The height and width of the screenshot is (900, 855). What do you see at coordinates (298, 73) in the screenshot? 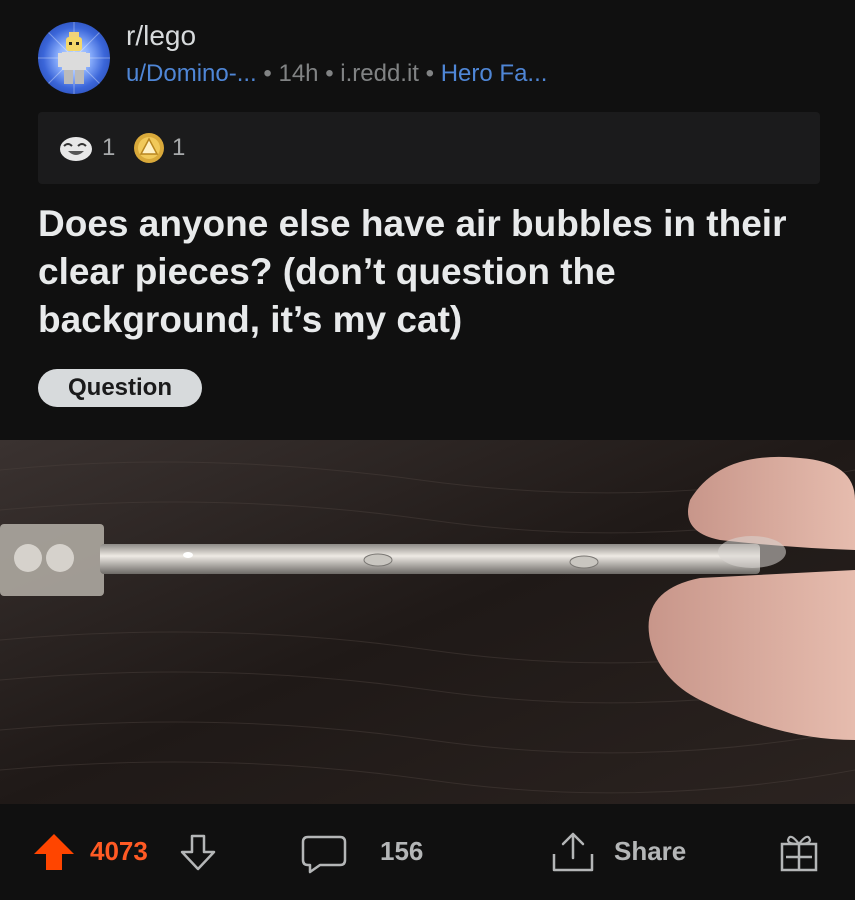
I see `post-age: 14h` at bounding box center [298, 73].